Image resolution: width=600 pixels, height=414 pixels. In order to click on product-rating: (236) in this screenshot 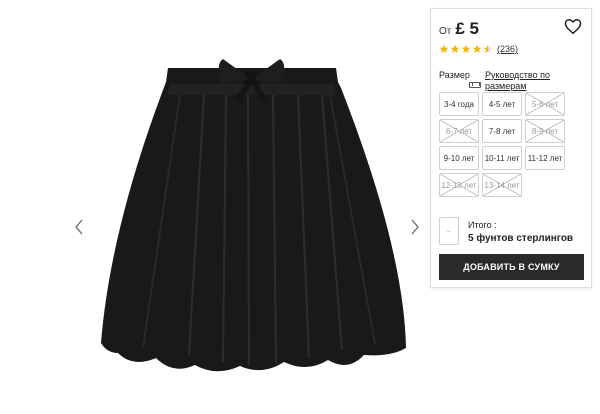, I will do `click(478, 49)`.